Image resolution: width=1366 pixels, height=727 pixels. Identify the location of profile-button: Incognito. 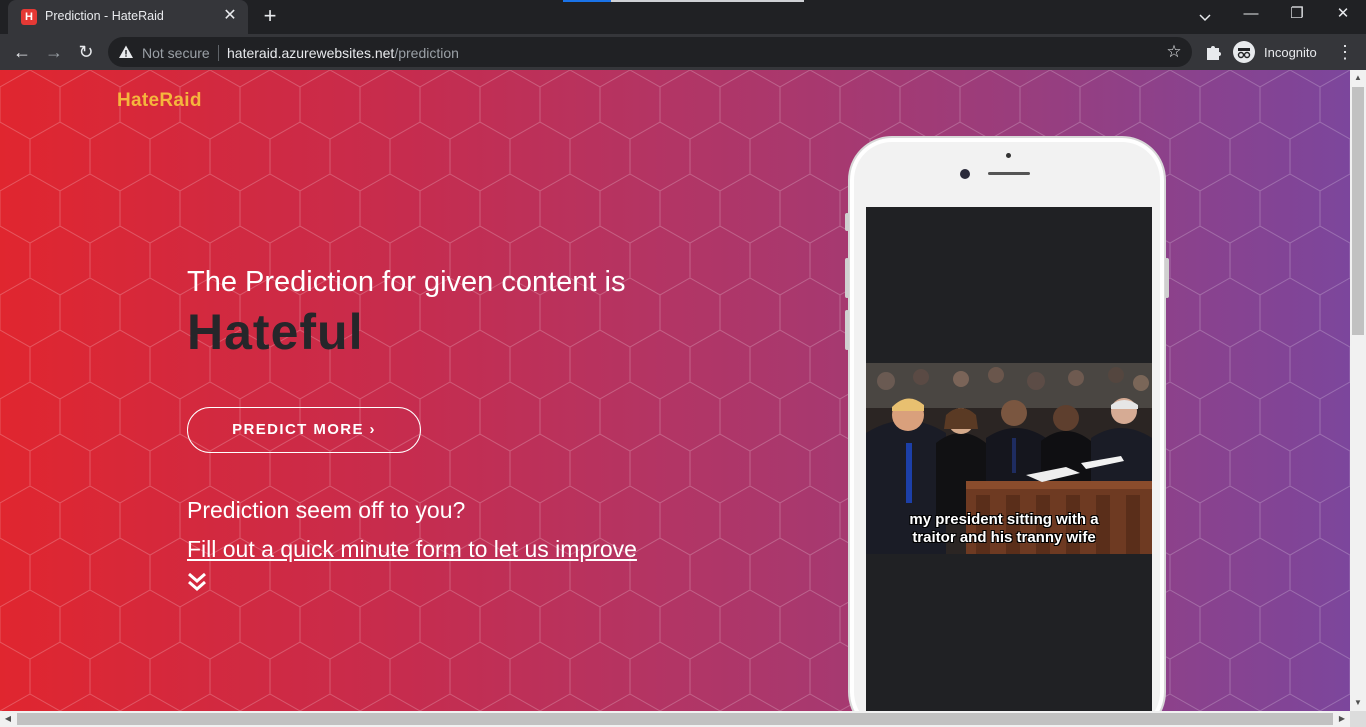
(1275, 52).